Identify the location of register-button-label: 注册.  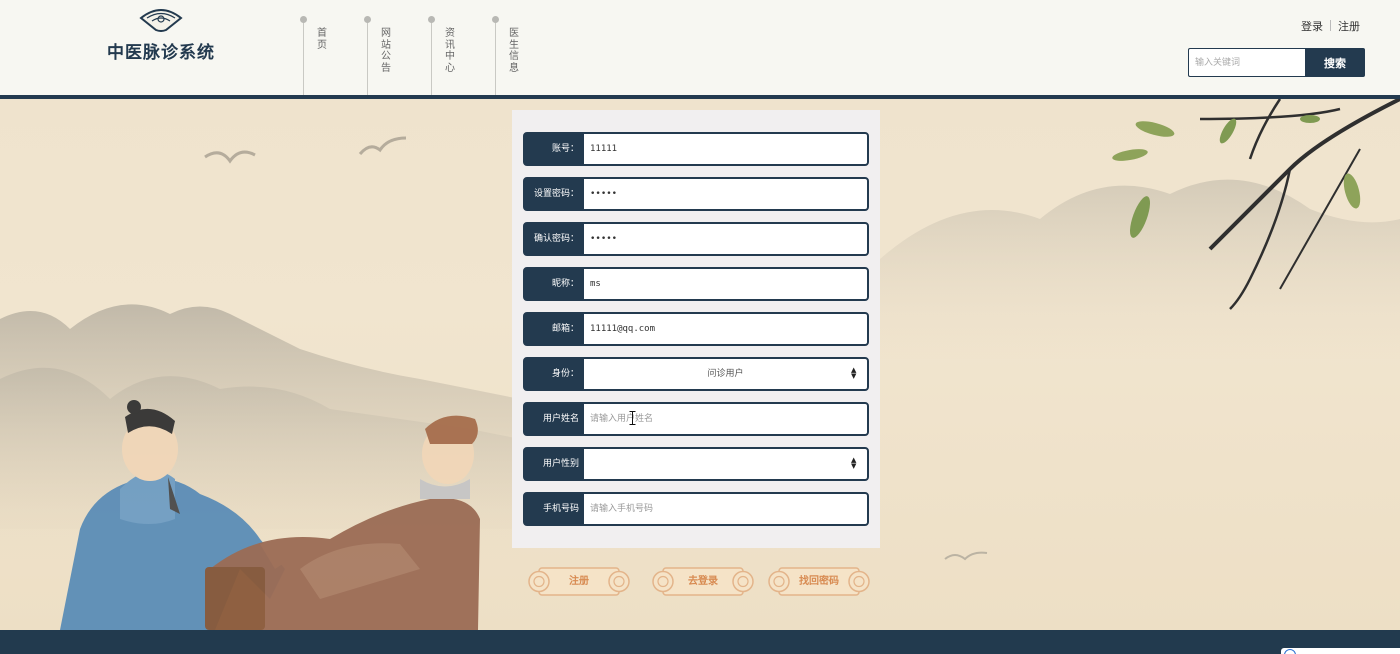
(579, 581).